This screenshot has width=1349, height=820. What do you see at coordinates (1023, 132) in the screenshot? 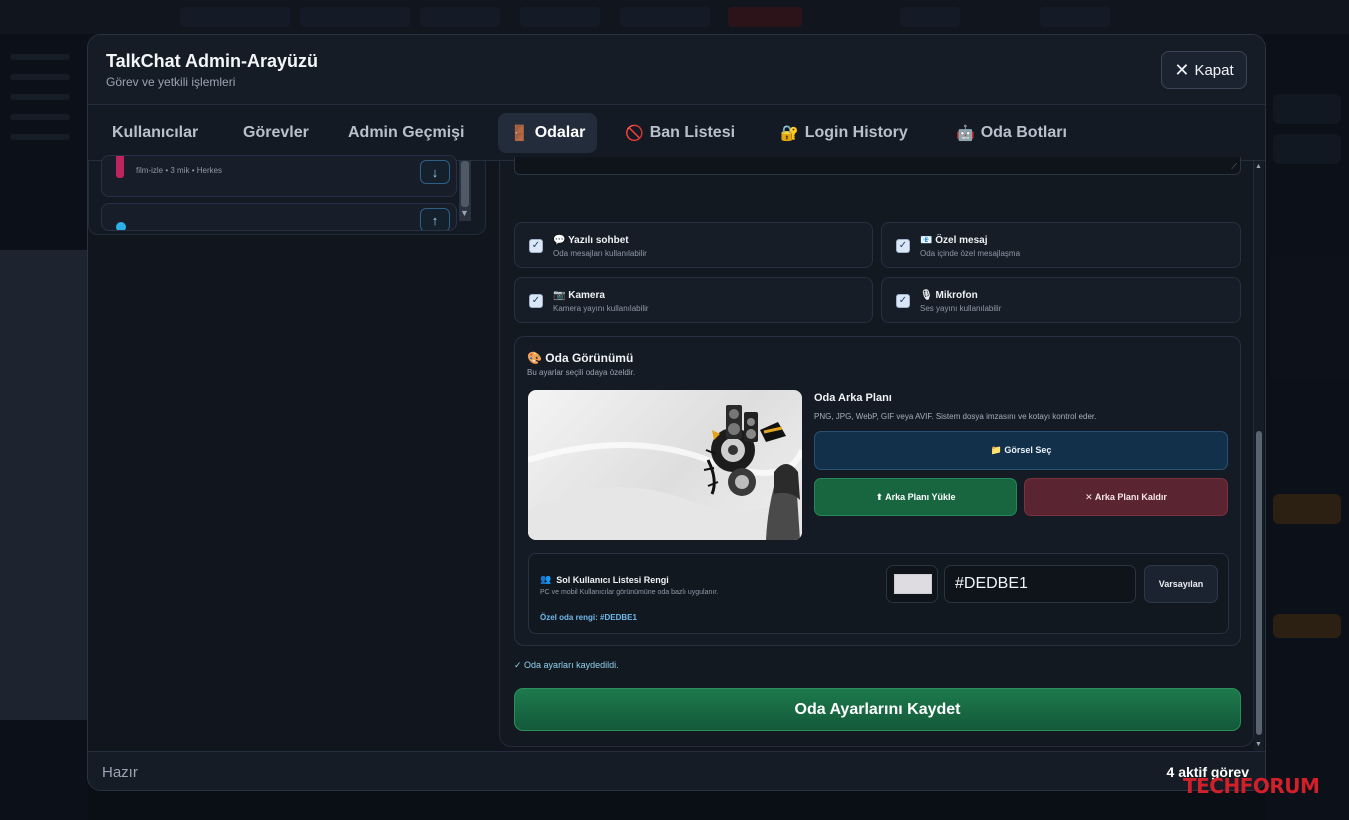
I see `tab-label: Oda Botları` at bounding box center [1023, 132].